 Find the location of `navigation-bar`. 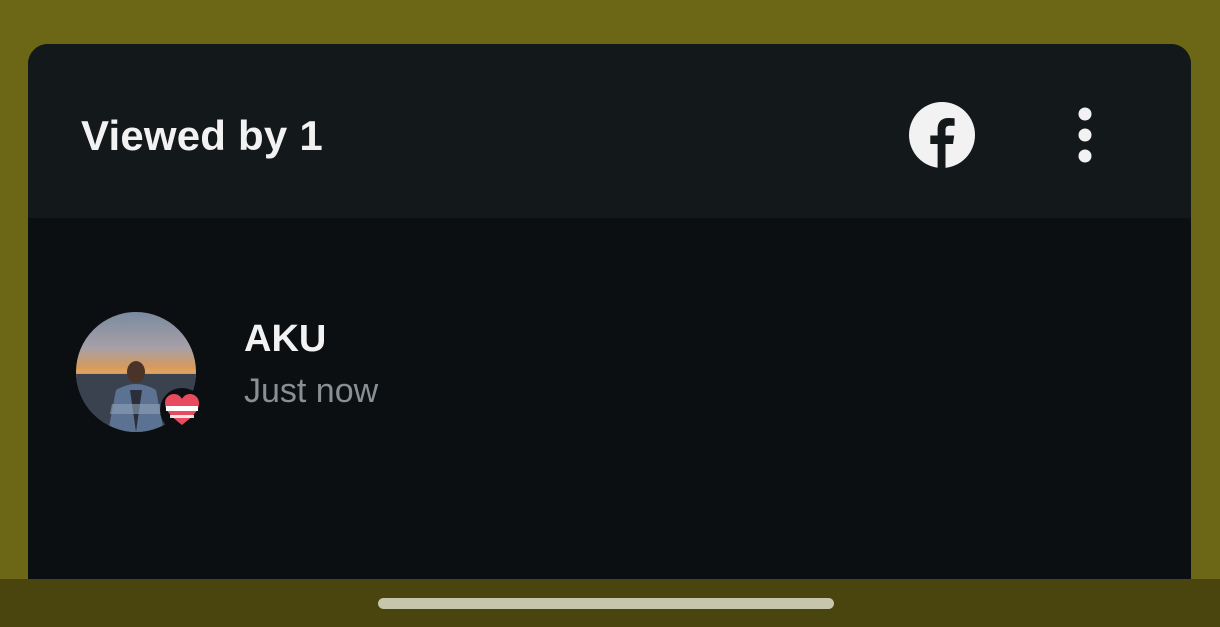

navigation-bar is located at coordinates (610, 603).